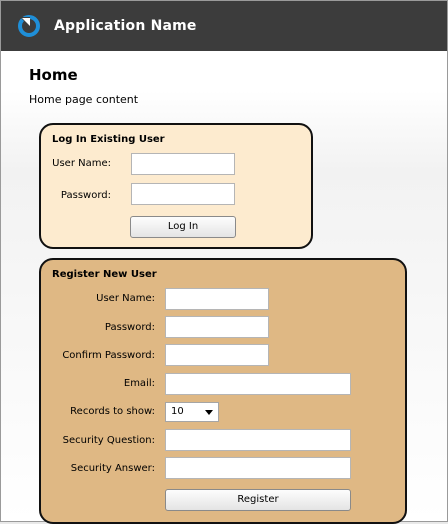 The height and width of the screenshot is (524, 448). Describe the element at coordinates (53, 75) in the screenshot. I see `page-title: Home` at that location.